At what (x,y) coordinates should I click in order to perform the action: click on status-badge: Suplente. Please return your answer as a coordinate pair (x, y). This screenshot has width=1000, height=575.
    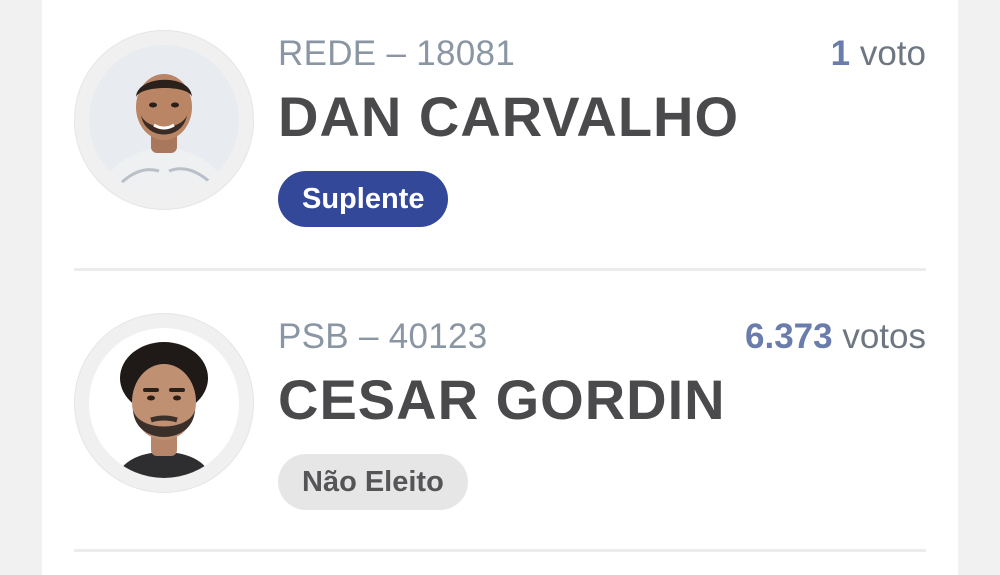
    Looking at the image, I should click on (363, 199).